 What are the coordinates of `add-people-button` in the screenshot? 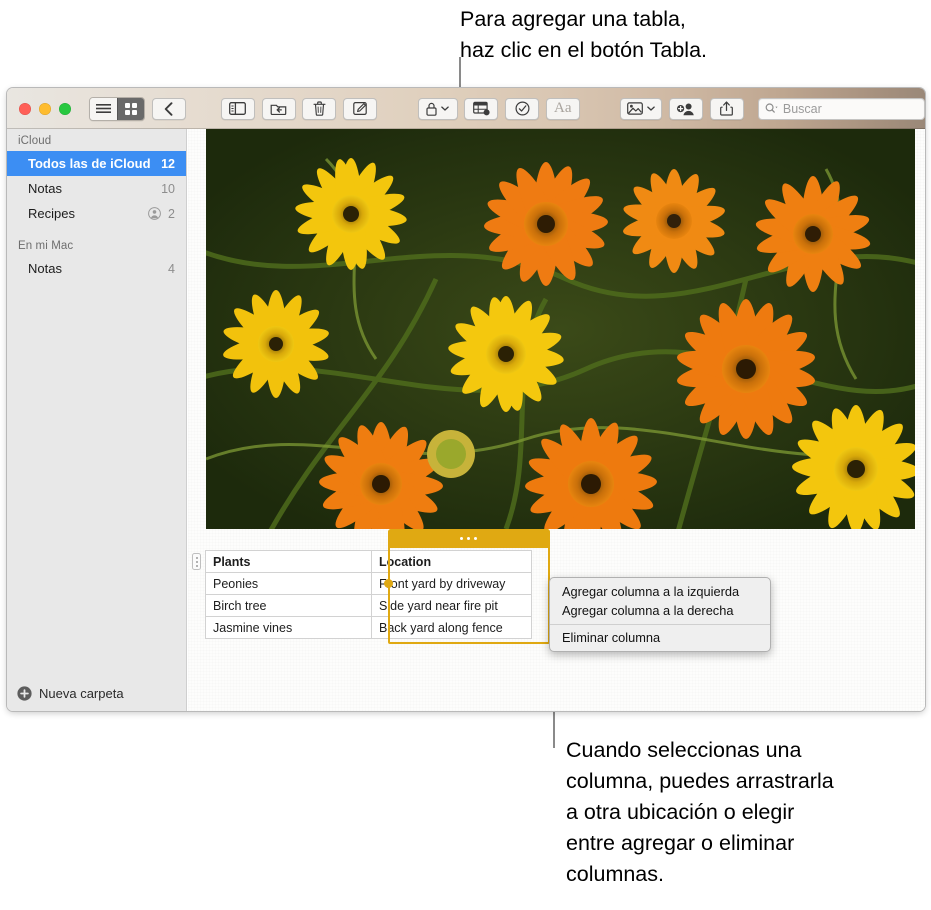 It's located at (685, 108).